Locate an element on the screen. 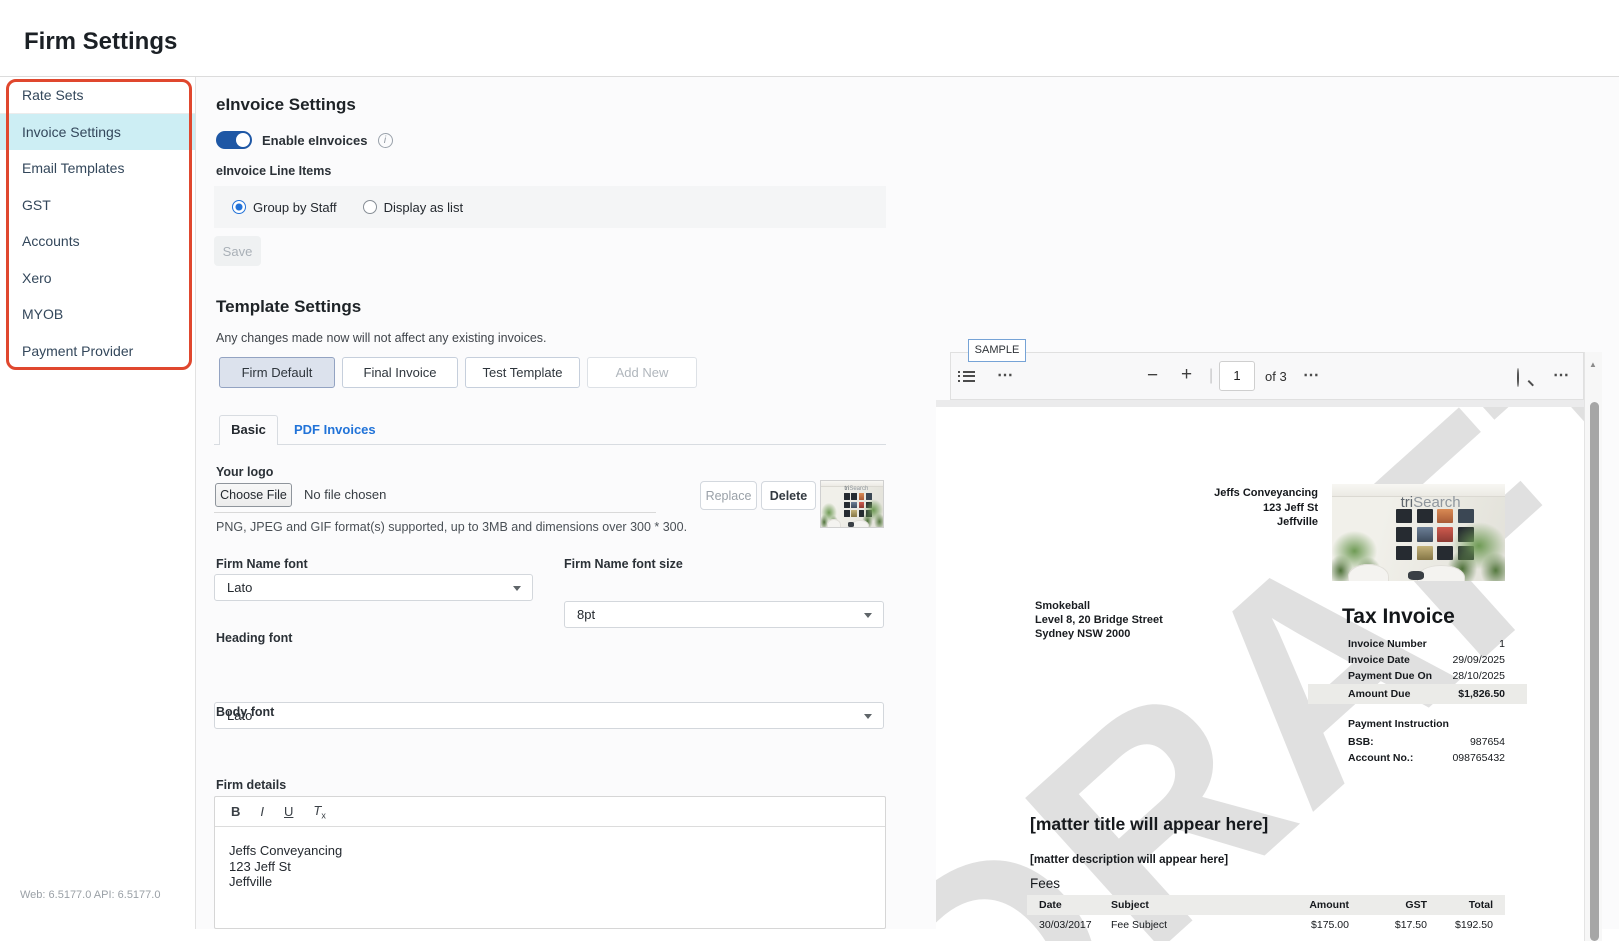 Image resolution: width=1619 pixels, height=941 pixels. amount-due-row: Amount Due $1,826.50 is located at coordinates (1417, 694).